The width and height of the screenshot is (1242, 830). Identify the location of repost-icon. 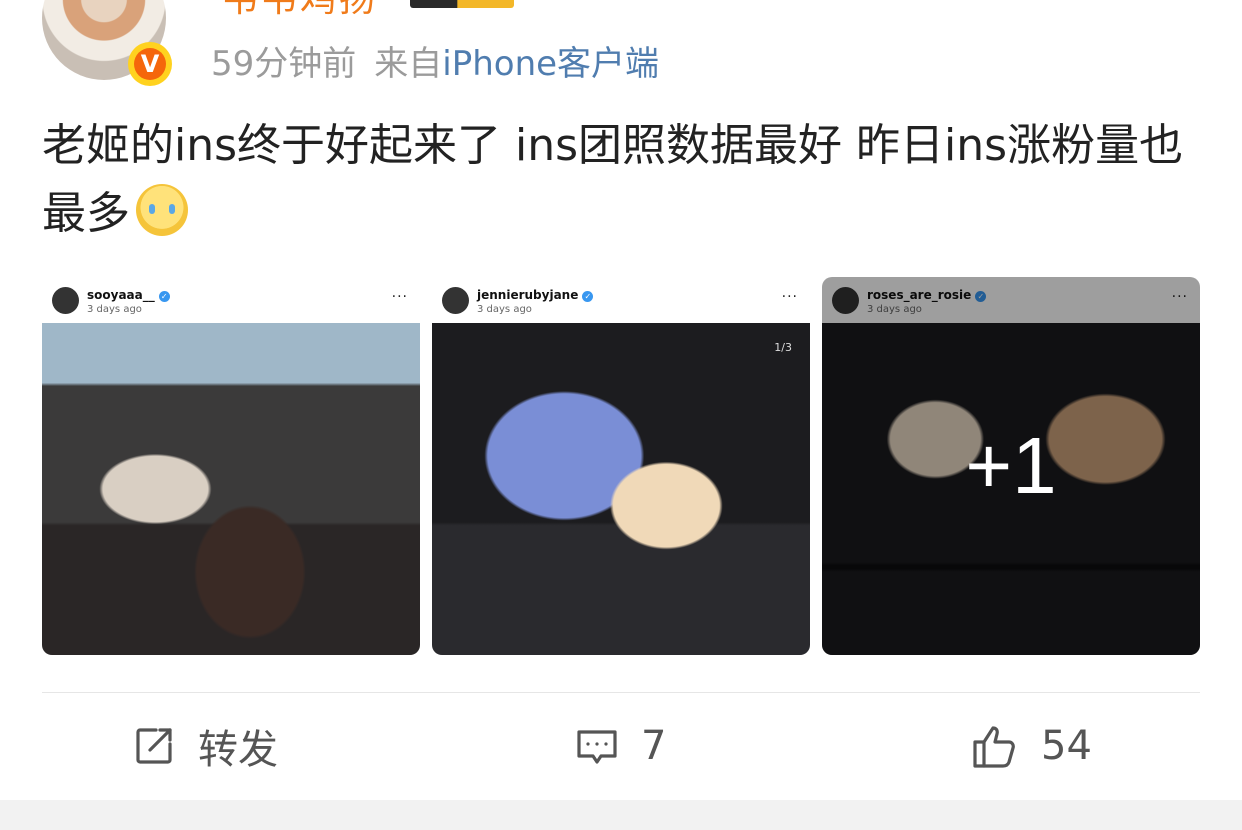
(154, 746).